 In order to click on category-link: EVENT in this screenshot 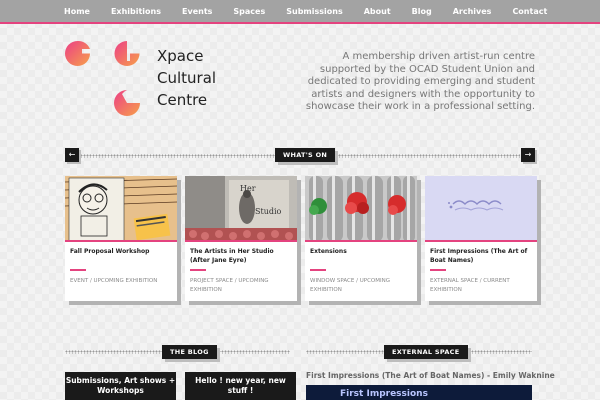, I will do `click(79, 281)`.